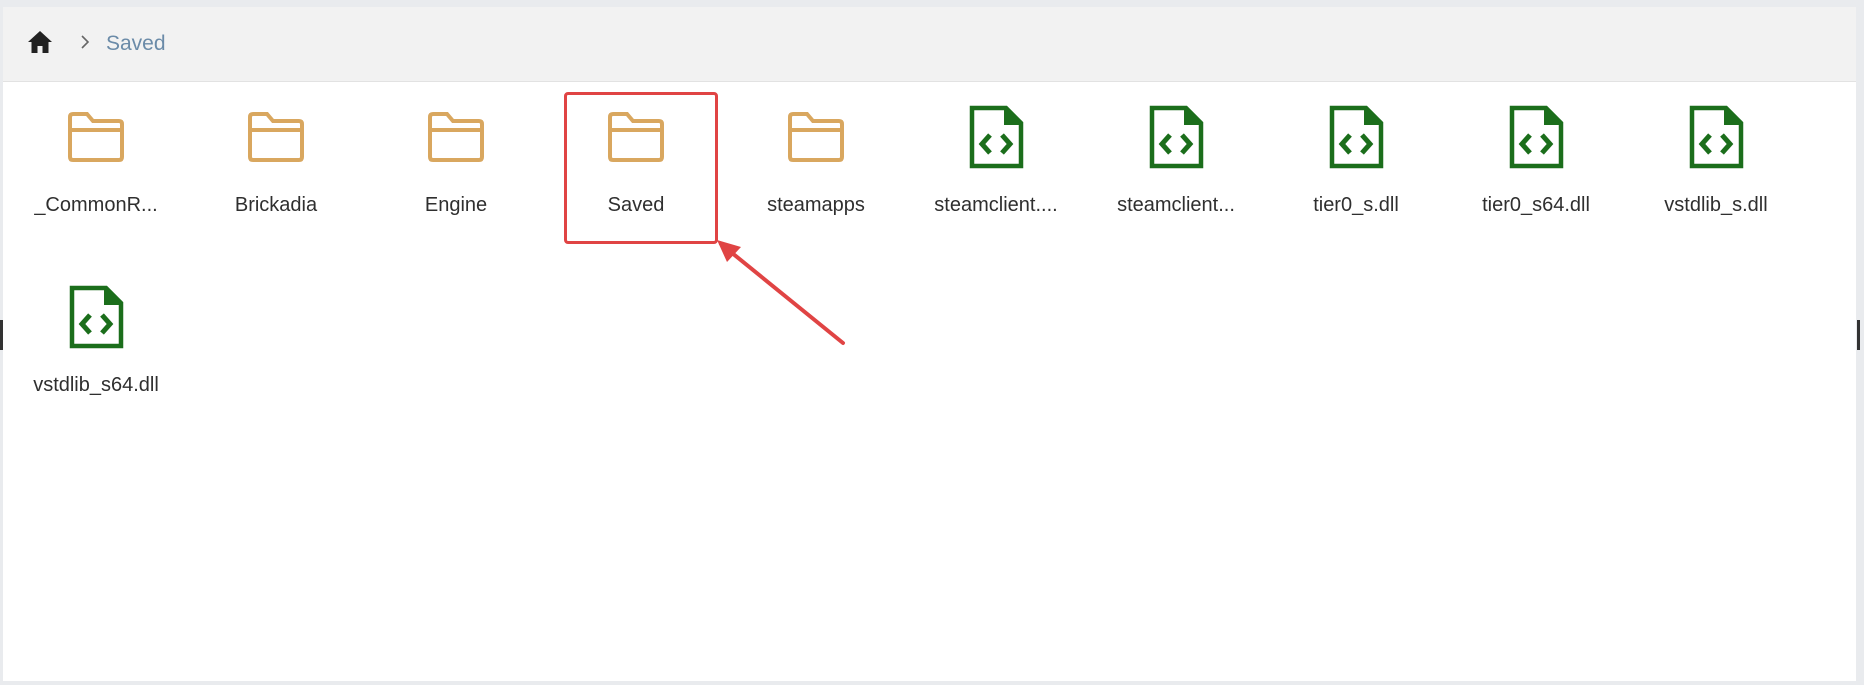 Image resolution: width=1864 pixels, height=685 pixels. Describe the element at coordinates (456, 205) in the screenshot. I see `item-label: Engine` at that location.